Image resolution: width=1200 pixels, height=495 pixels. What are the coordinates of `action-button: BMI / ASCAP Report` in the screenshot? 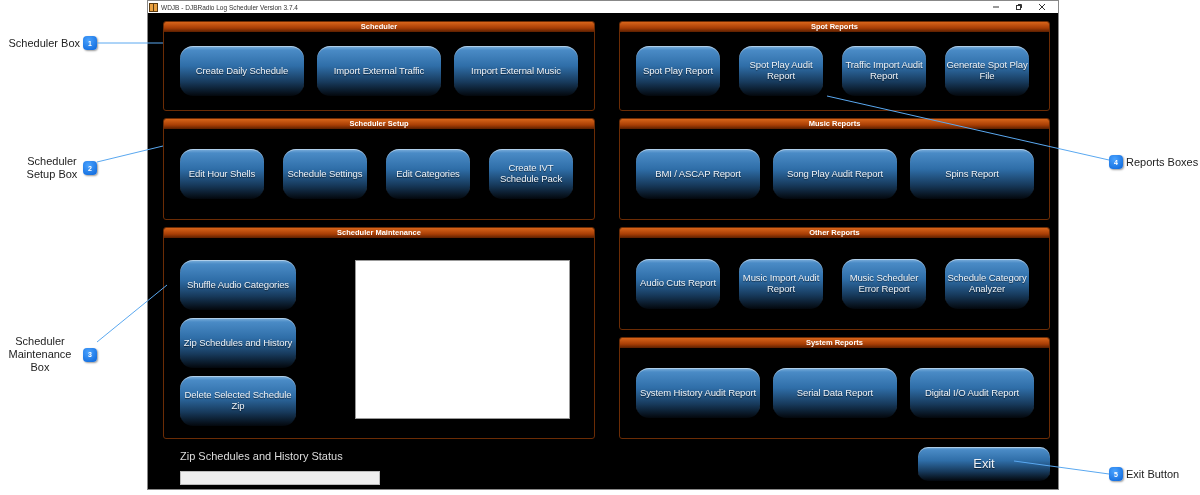 It's located at (698, 174).